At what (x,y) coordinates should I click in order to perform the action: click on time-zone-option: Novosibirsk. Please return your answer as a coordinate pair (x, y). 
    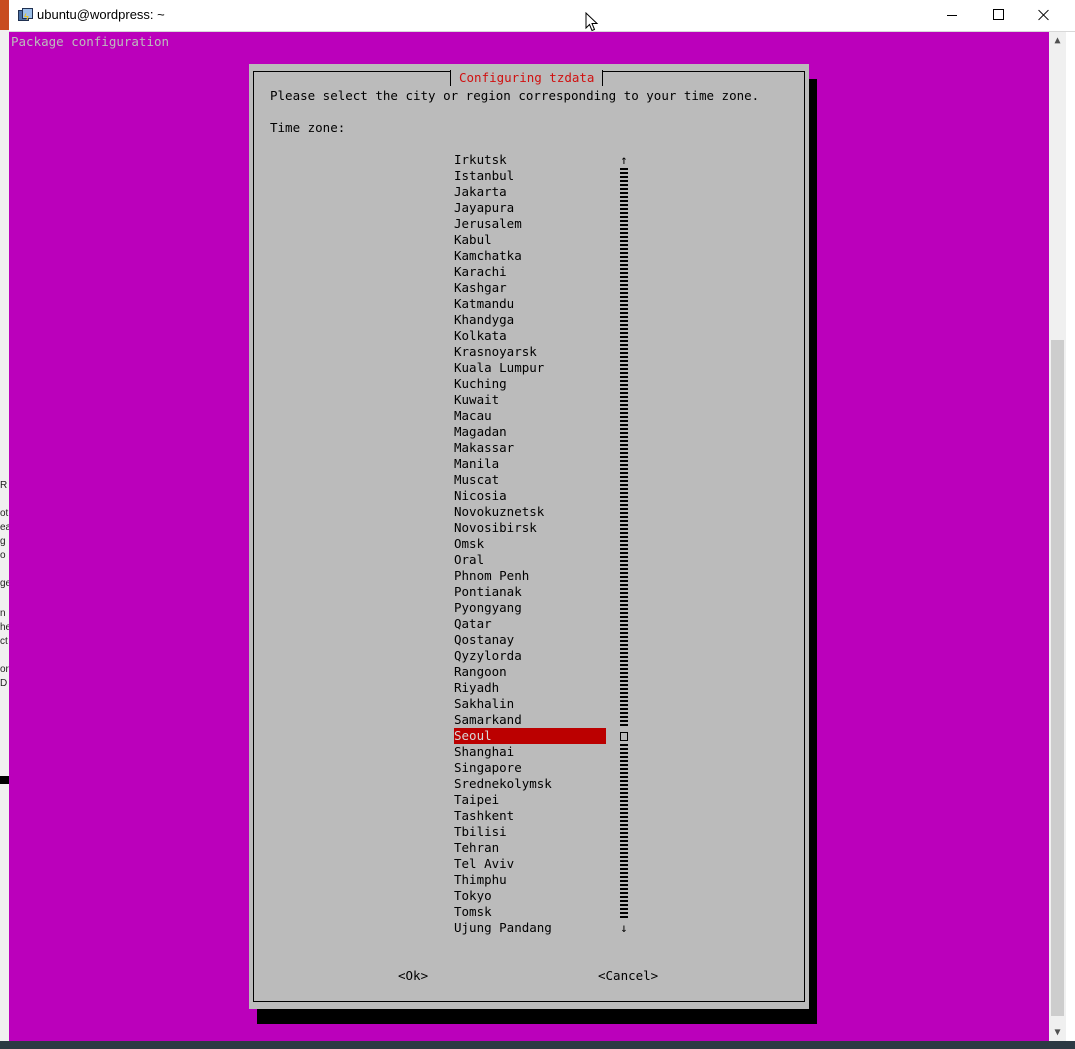
    Looking at the image, I should click on (530, 528).